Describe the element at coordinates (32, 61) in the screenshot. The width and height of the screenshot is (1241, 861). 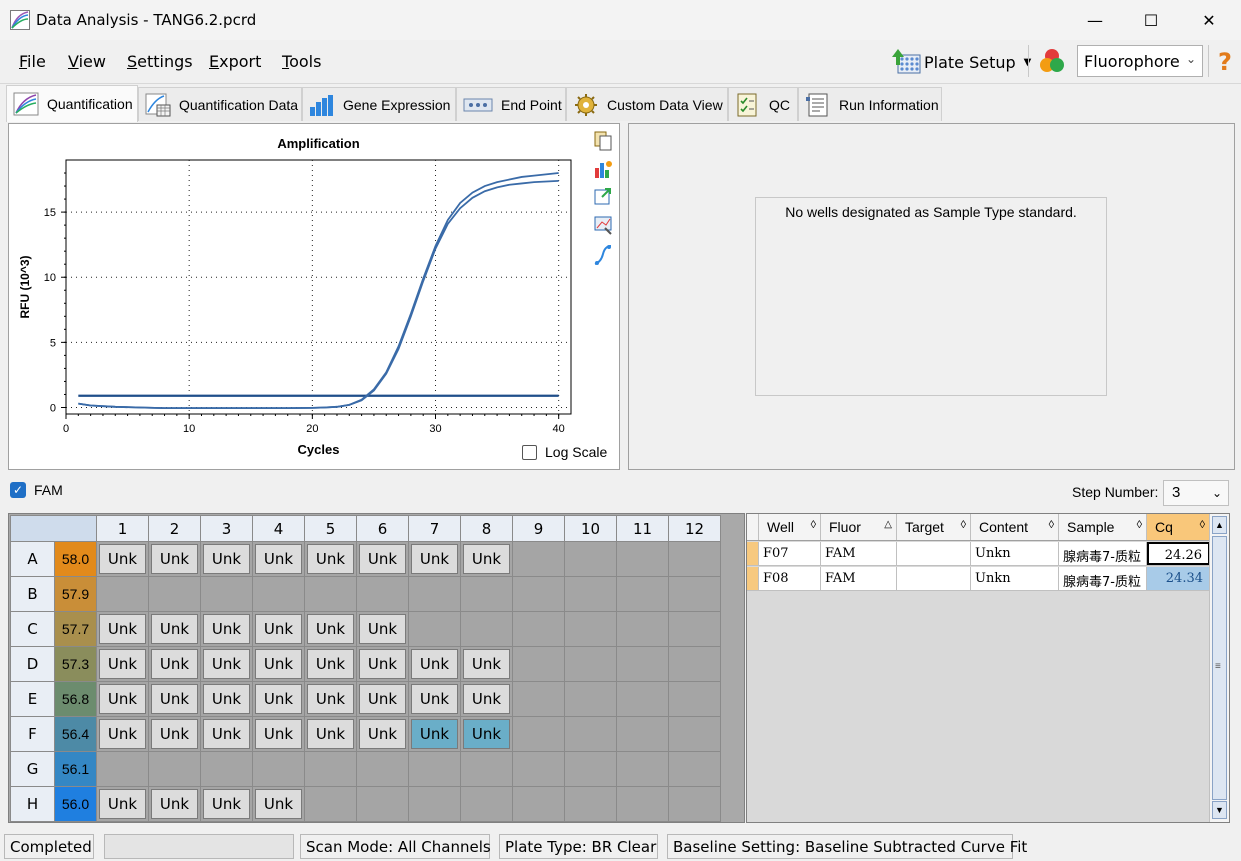
I see `menu-file: File` at that location.